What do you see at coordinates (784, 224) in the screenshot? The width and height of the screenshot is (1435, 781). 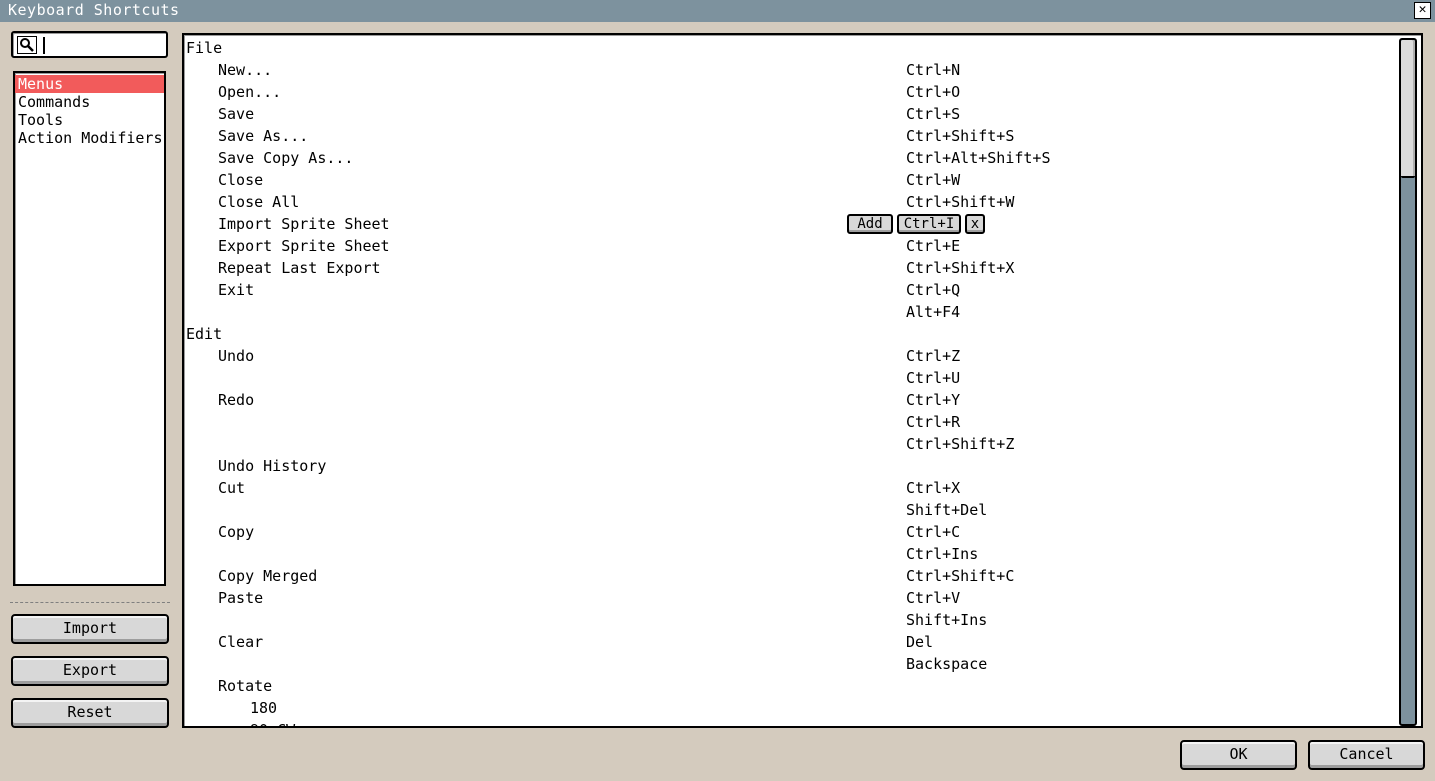 I see `shortcut-row: Import Sprite Sheet` at bounding box center [784, 224].